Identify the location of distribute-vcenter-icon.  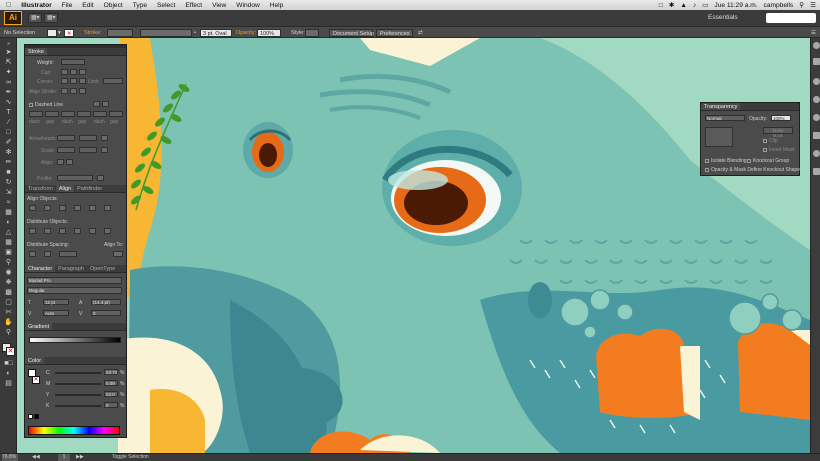
(47, 231).